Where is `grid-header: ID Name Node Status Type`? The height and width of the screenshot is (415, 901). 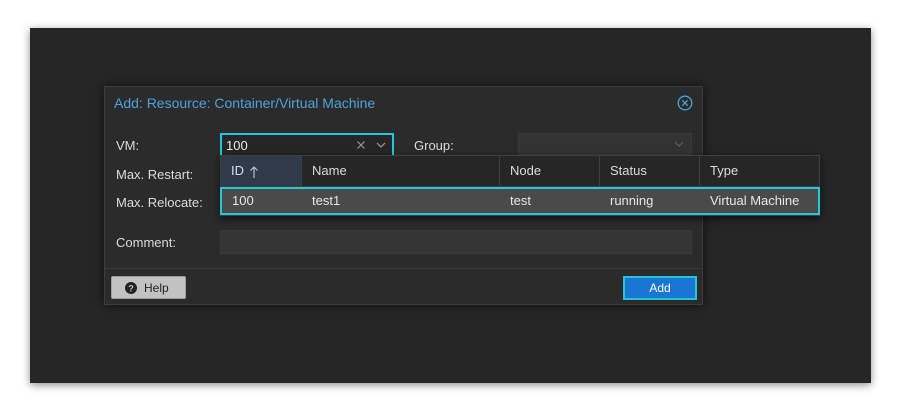
grid-header: ID Name Node Status Type is located at coordinates (520, 171).